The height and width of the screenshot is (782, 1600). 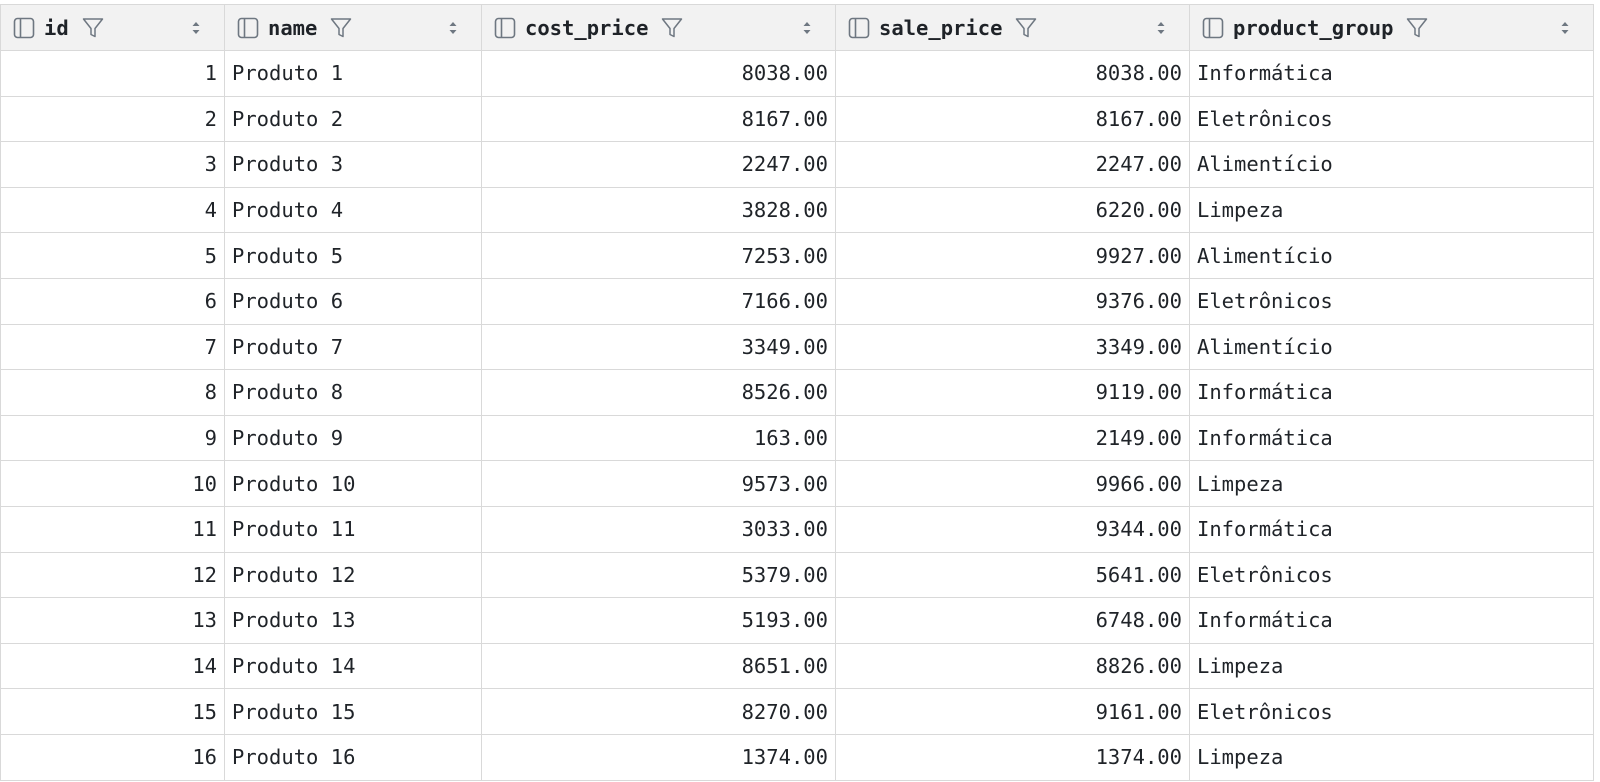 I want to click on cell-cost-price: 2247.00, so click(x=659, y=164).